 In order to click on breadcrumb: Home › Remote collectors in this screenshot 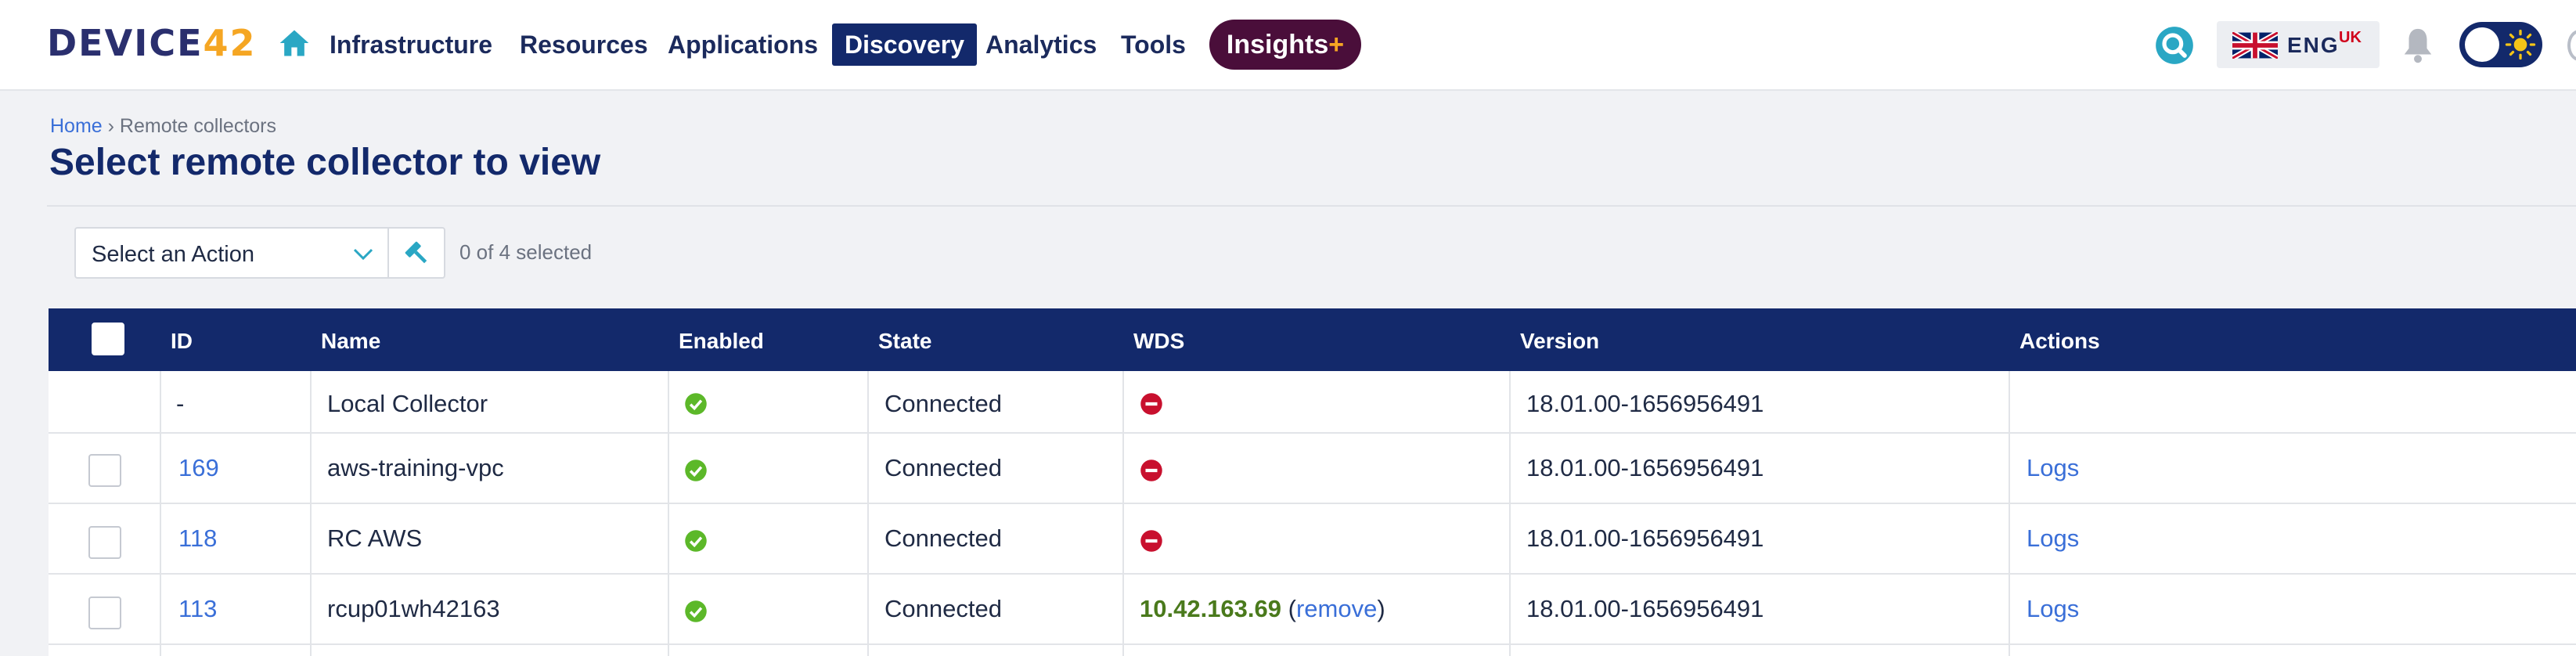, I will do `click(163, 126)`.